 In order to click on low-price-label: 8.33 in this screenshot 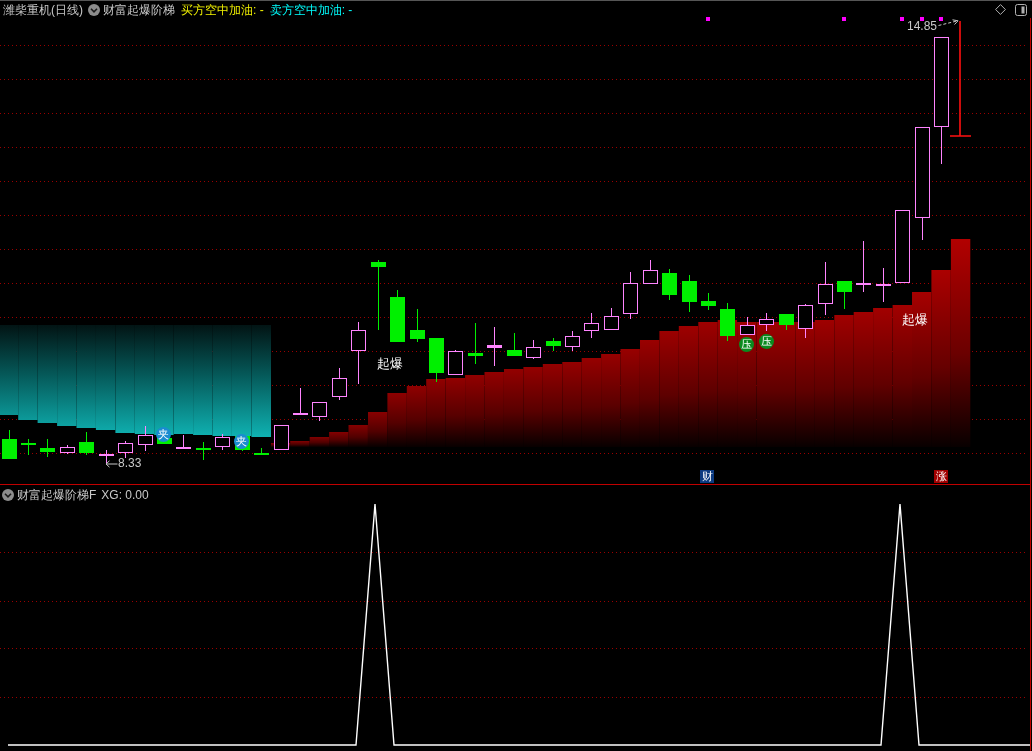, I will do `click(130, 463)`.